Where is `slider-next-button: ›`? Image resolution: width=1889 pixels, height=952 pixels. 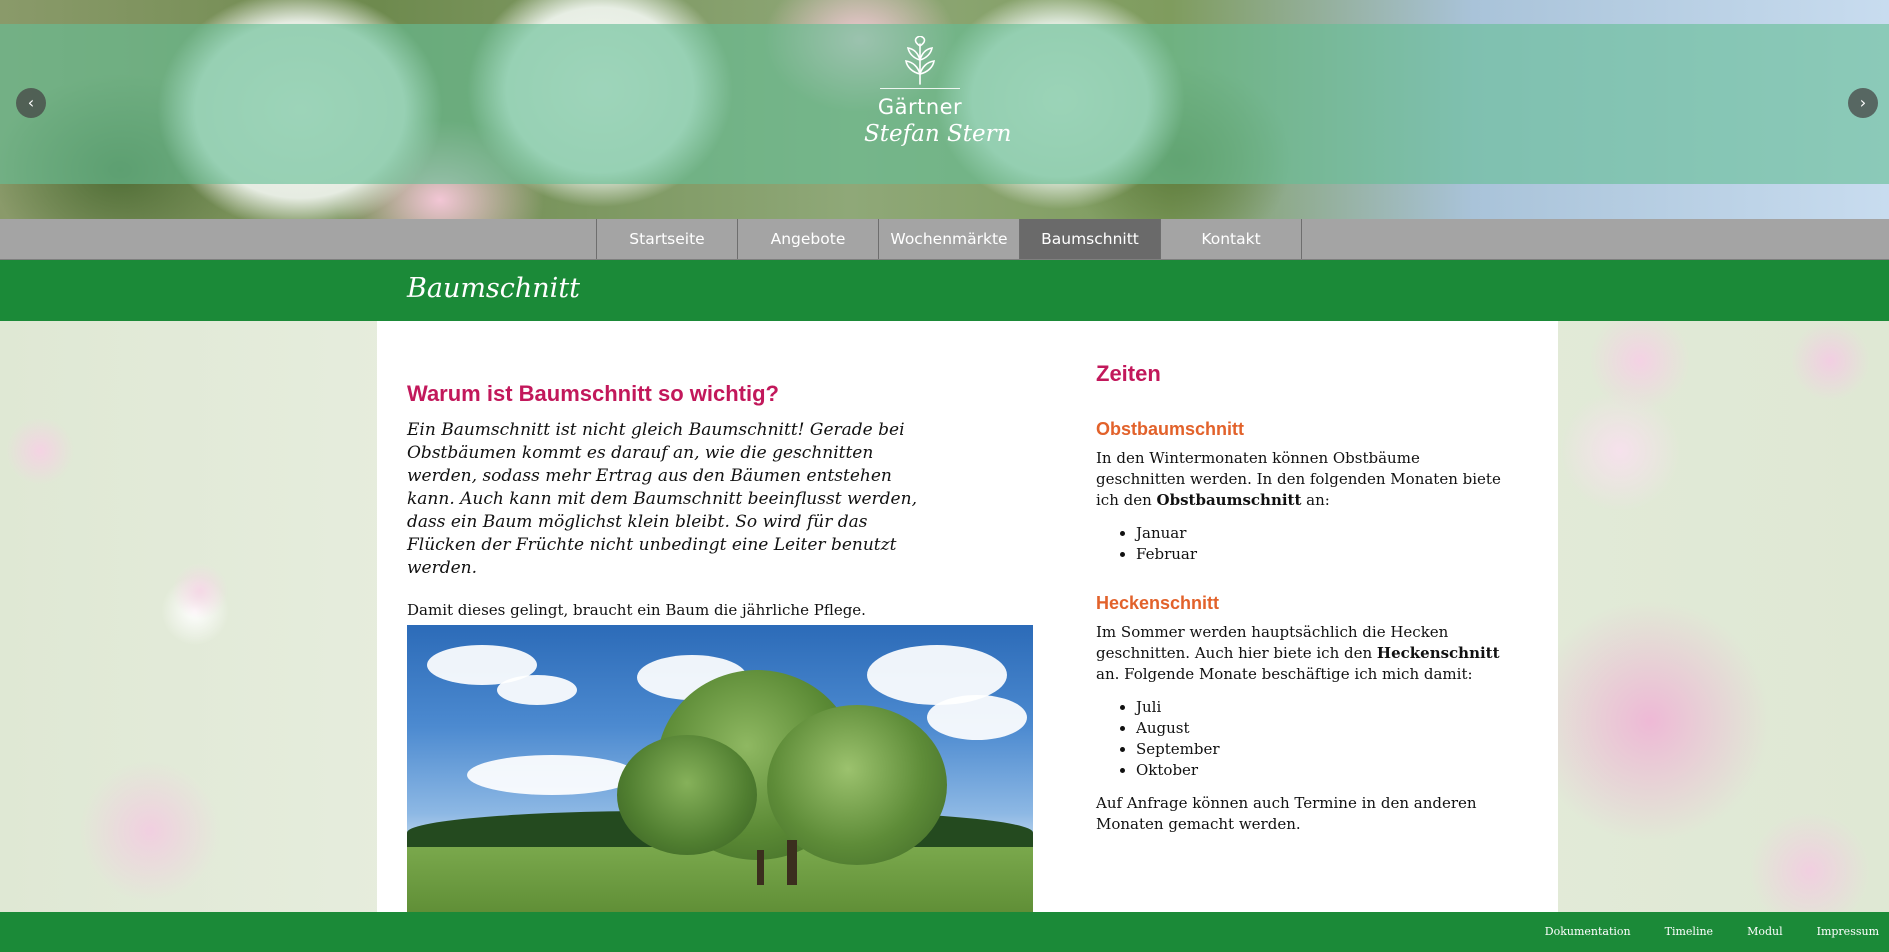
slider-next-button: › is located at coordinates (1863, 103).